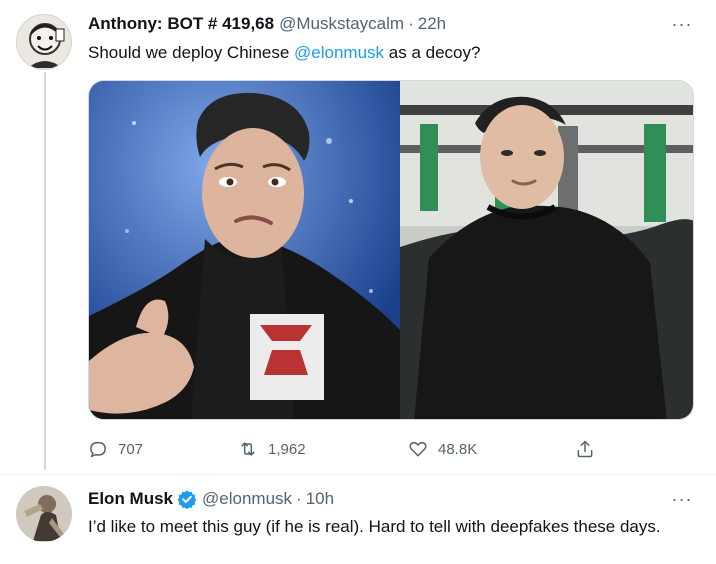 The image size is (716, 564). I want to click on author-name: Elon Musk, so click(130, 499).